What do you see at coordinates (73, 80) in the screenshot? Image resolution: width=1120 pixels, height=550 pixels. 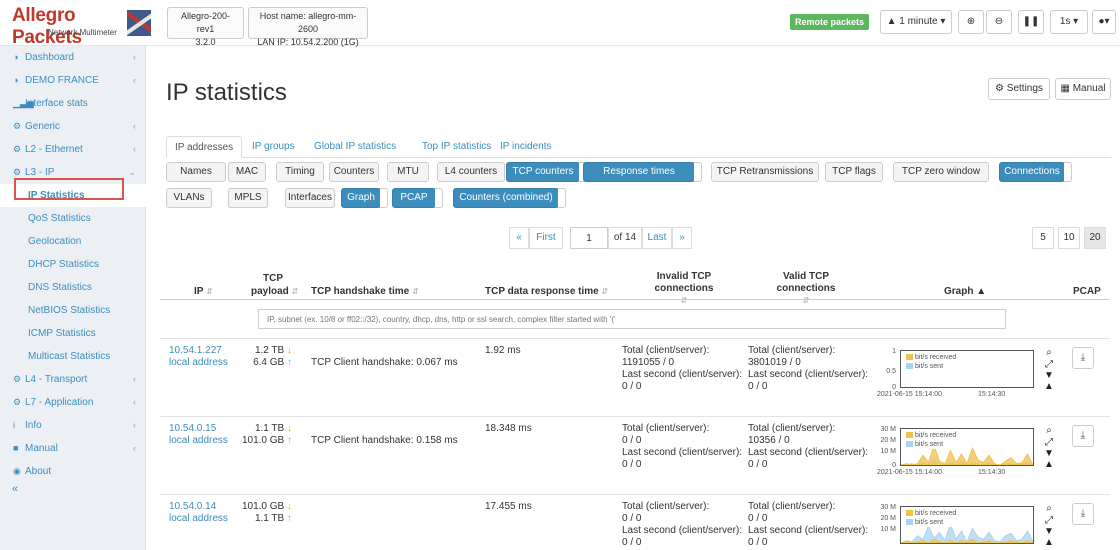 I see `sidebar-item-demo-france: ◑ DEMO FRANCE ‹` at bounding box center [73, 80].